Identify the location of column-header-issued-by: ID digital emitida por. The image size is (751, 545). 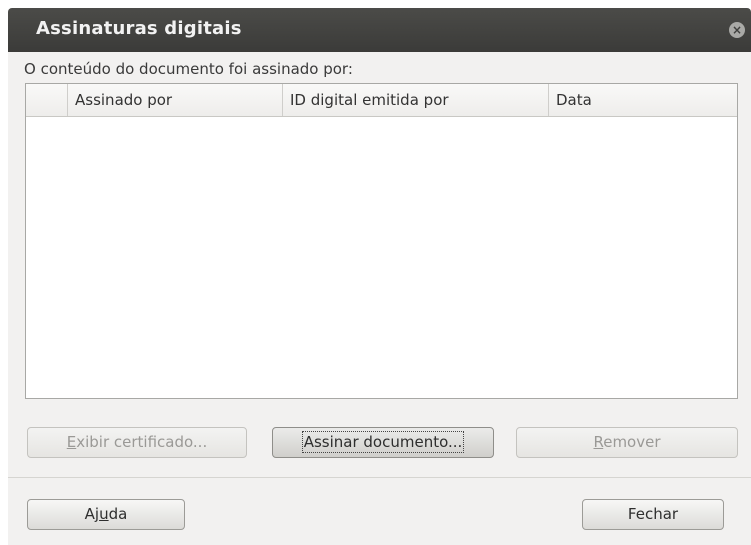
(415, 100).